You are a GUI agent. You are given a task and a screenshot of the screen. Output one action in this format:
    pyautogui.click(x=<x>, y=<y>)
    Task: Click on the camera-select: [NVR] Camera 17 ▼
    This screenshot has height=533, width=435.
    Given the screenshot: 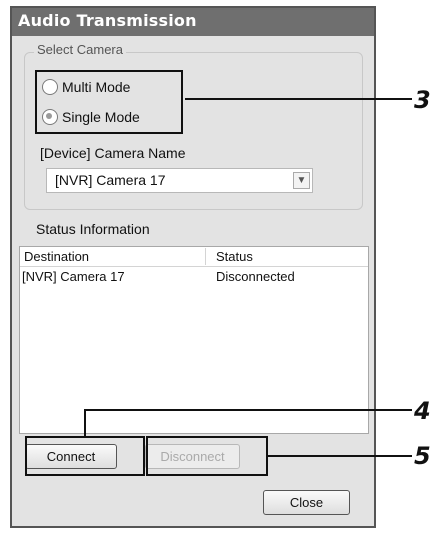 What is the action you would take?
    pyautogui.click(x=179, y=180)
    